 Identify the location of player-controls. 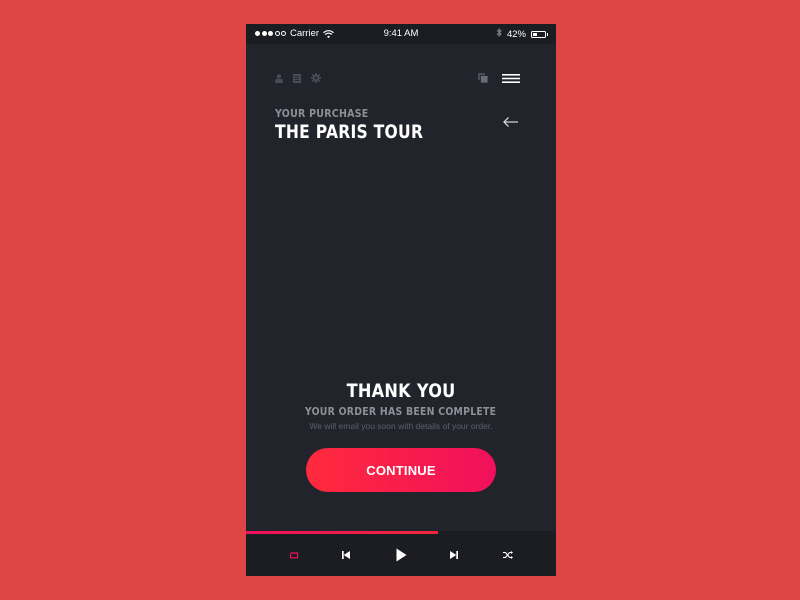
(401, 555).